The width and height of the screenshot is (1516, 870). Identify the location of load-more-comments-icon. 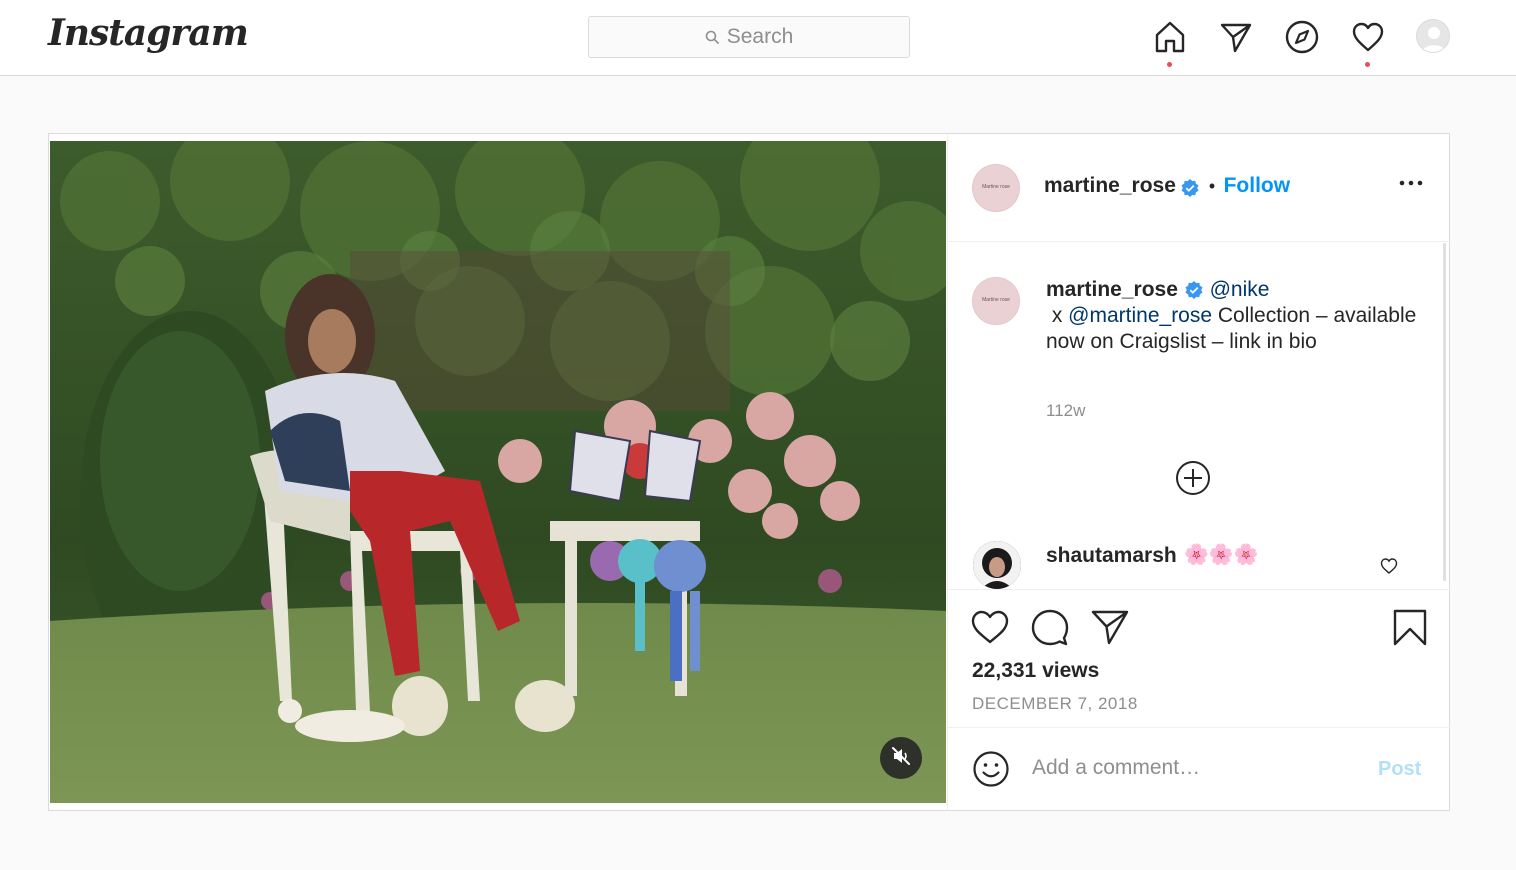
(1193, 480).